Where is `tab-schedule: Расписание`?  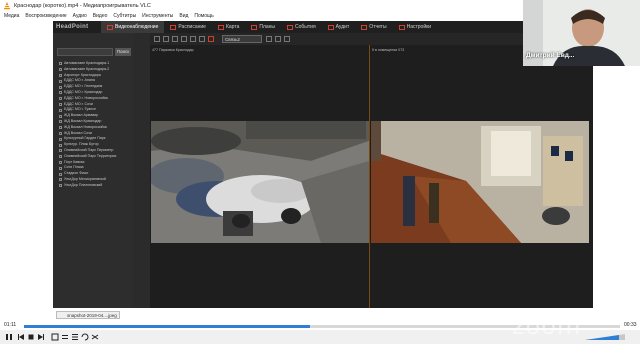 tab-schedule: Расписание is located at coordinates (188, 27).